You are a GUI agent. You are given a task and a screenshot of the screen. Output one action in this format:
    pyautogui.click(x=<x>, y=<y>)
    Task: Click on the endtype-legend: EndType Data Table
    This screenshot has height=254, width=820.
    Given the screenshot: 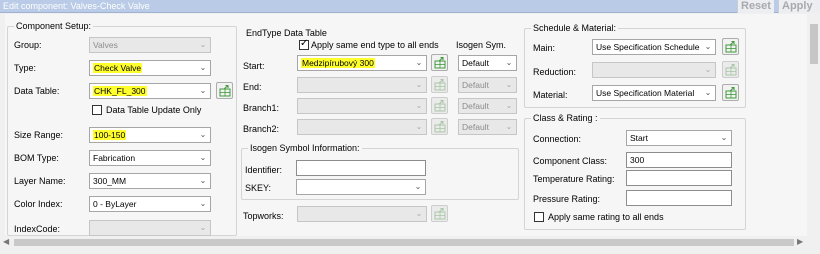 What is the action you would take?
    pyautogui.click(x=286, y=33)
    